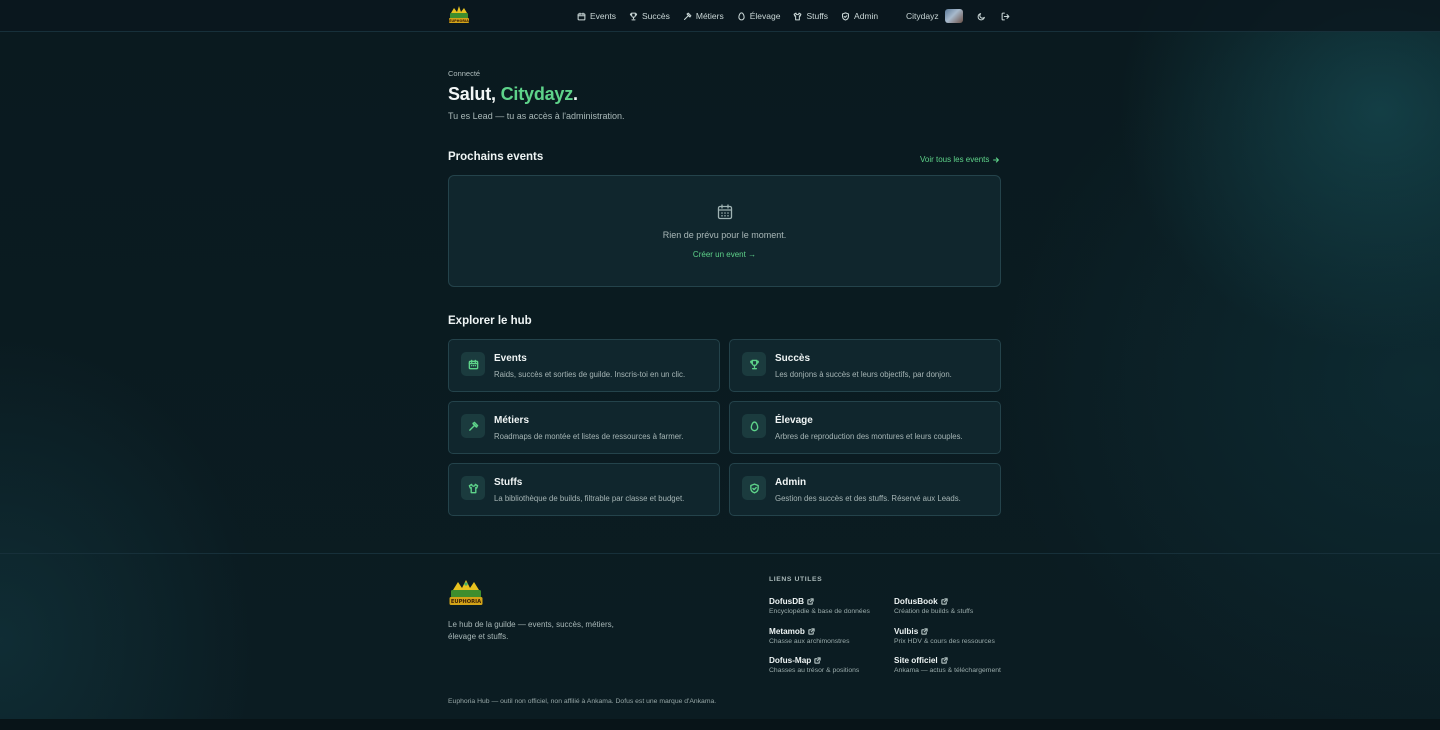 Image resolution: width=1440 pixels, height=730 pixels. What do you see at coordinates (787, 601) in the screenshot?
I see `link-name: DofusDB` at bounding box center [787, 601].